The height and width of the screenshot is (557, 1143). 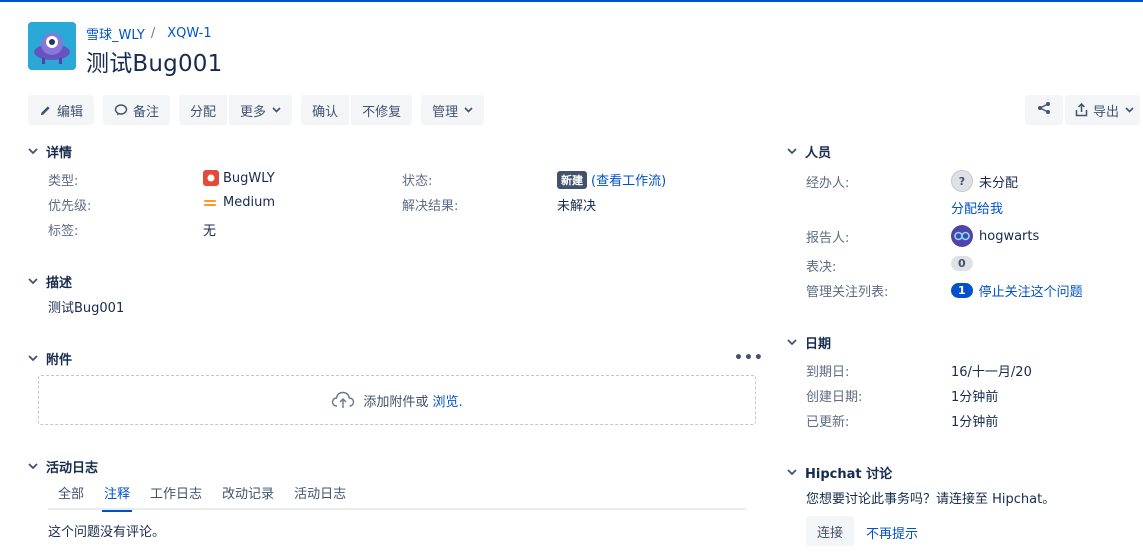 What do you see at coordinates (121, 110) in the screenshot?
I see `comment-icon` at bounding box center [121, 110].